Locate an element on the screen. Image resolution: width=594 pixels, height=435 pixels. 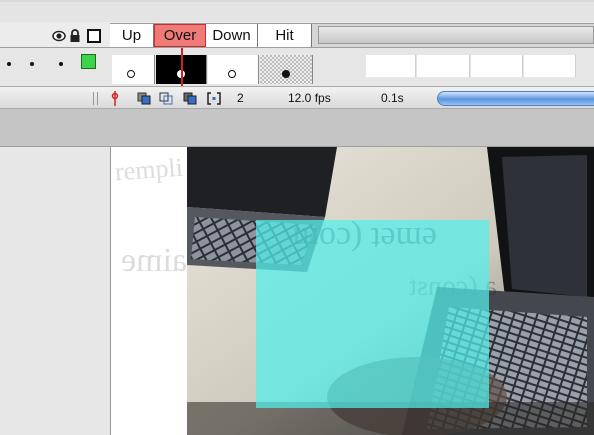
frame-label-header: Up Over Down Hit is located at coordinates (352, 35).